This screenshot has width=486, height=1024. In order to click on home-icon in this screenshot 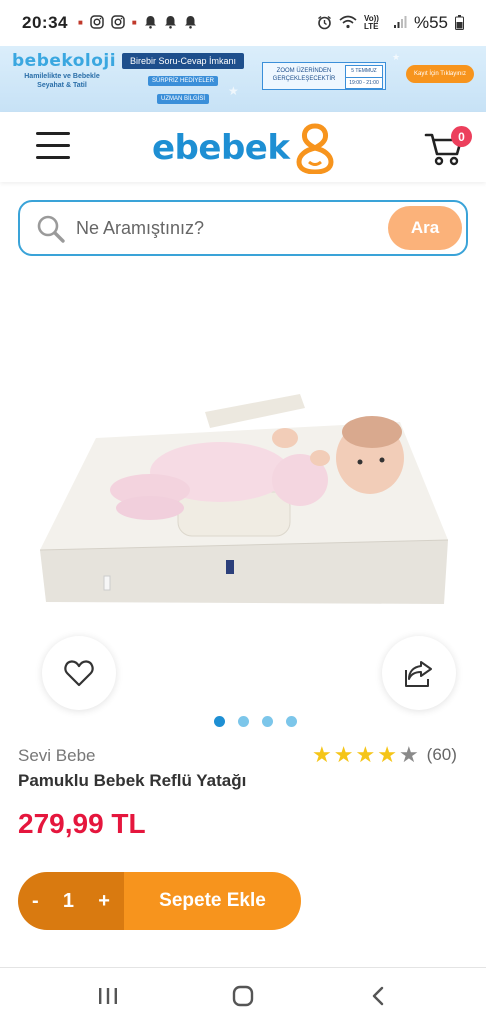, I will do `click(243, 996)`.